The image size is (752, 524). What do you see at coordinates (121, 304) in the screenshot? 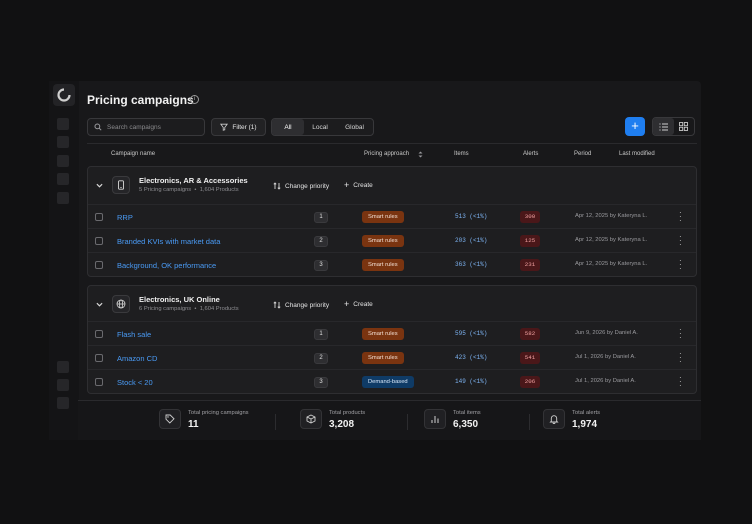
I see `globe-icon` at bounding box center [121, 304].